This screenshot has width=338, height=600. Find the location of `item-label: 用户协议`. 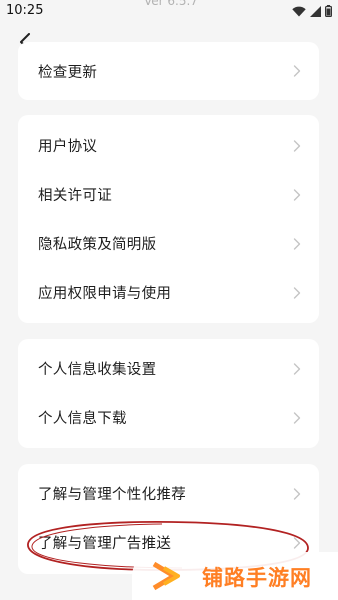

item-label: 用户协议 is located at coordinates (68, 147).